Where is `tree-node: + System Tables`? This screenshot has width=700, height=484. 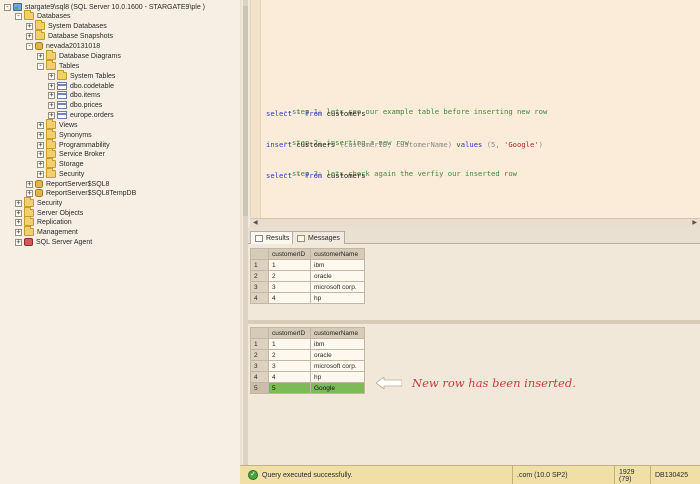 tree-node: + System Tables is located at coordinates (81, 75).